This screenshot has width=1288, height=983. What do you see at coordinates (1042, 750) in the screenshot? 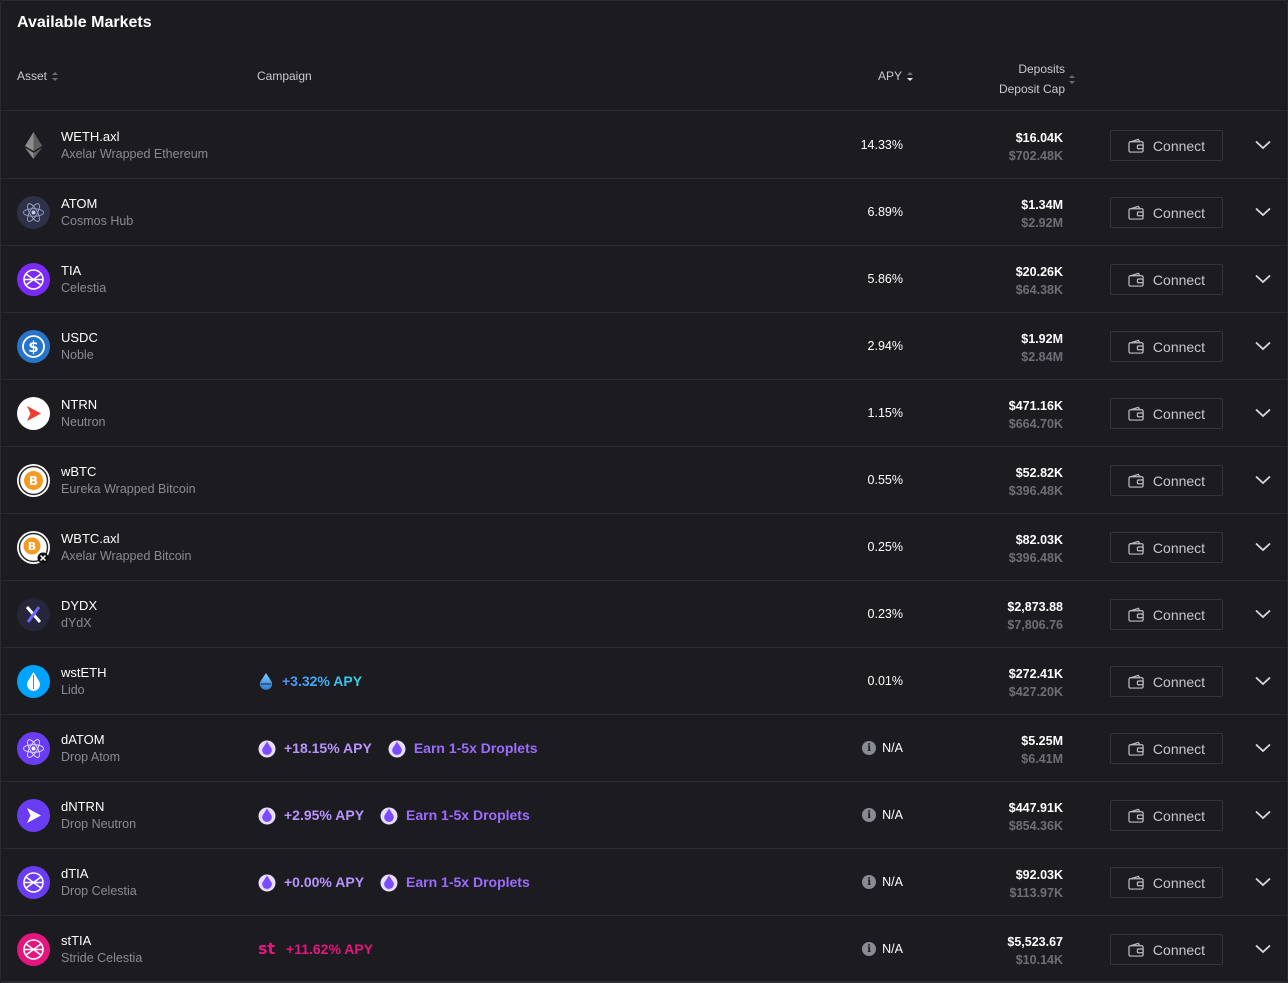
I see `deposits-cell: $5.25M $6.41M` at bounding box center [1042, 750].